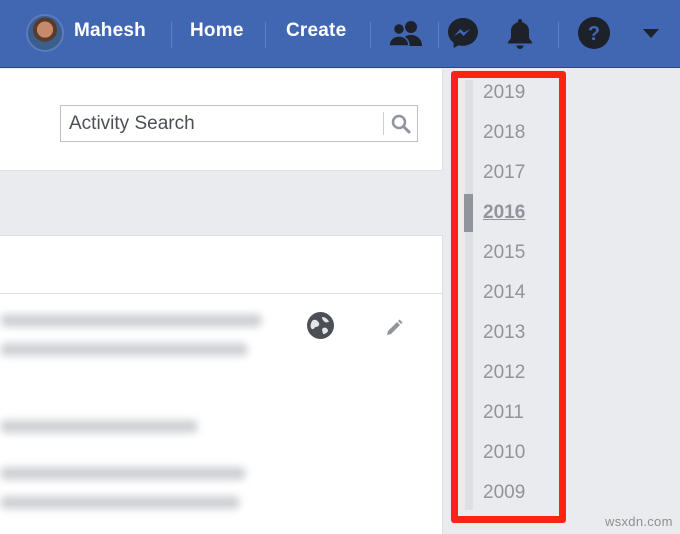  What do you see at coordinates (394, 328) in the screenshot?
I see `pencil-edit-icon` at bounding box center [394, 328].